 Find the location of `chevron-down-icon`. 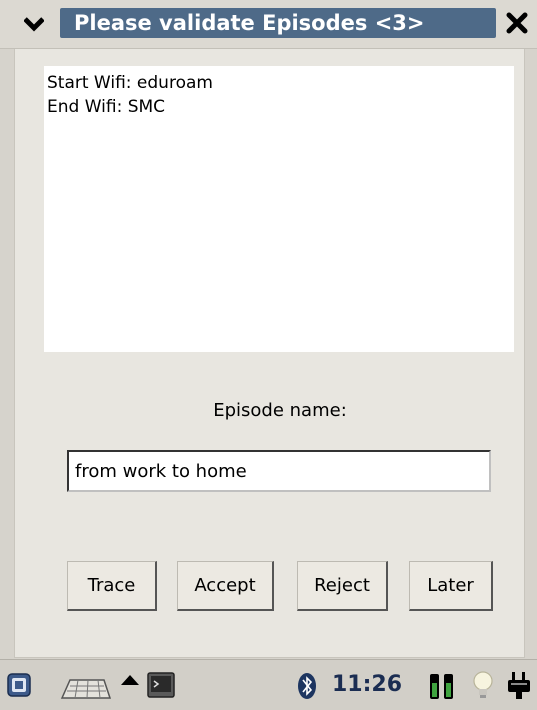

chevron-down-icon is located at coordinates (34, 24).